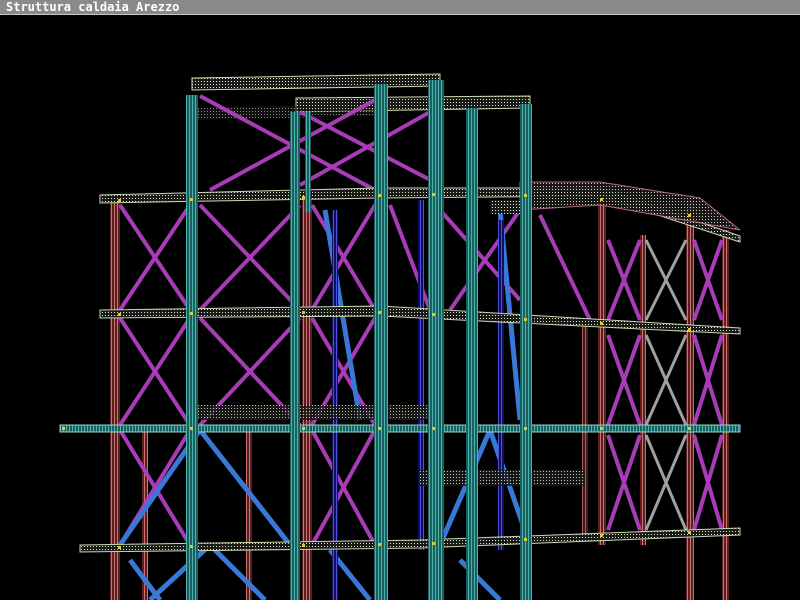 The width and height of the screenshot is (800, 600). I want to click on roof-decks, so click(360, 96).